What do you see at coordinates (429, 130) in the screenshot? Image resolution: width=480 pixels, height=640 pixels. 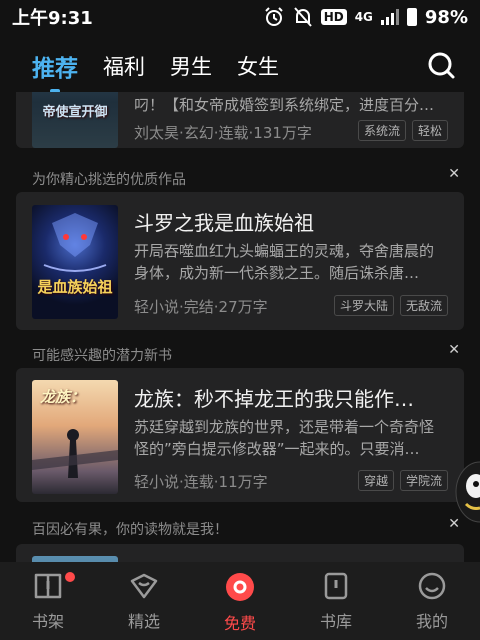 I see `book-tag: 轻松` at bounding box center [429, 130].